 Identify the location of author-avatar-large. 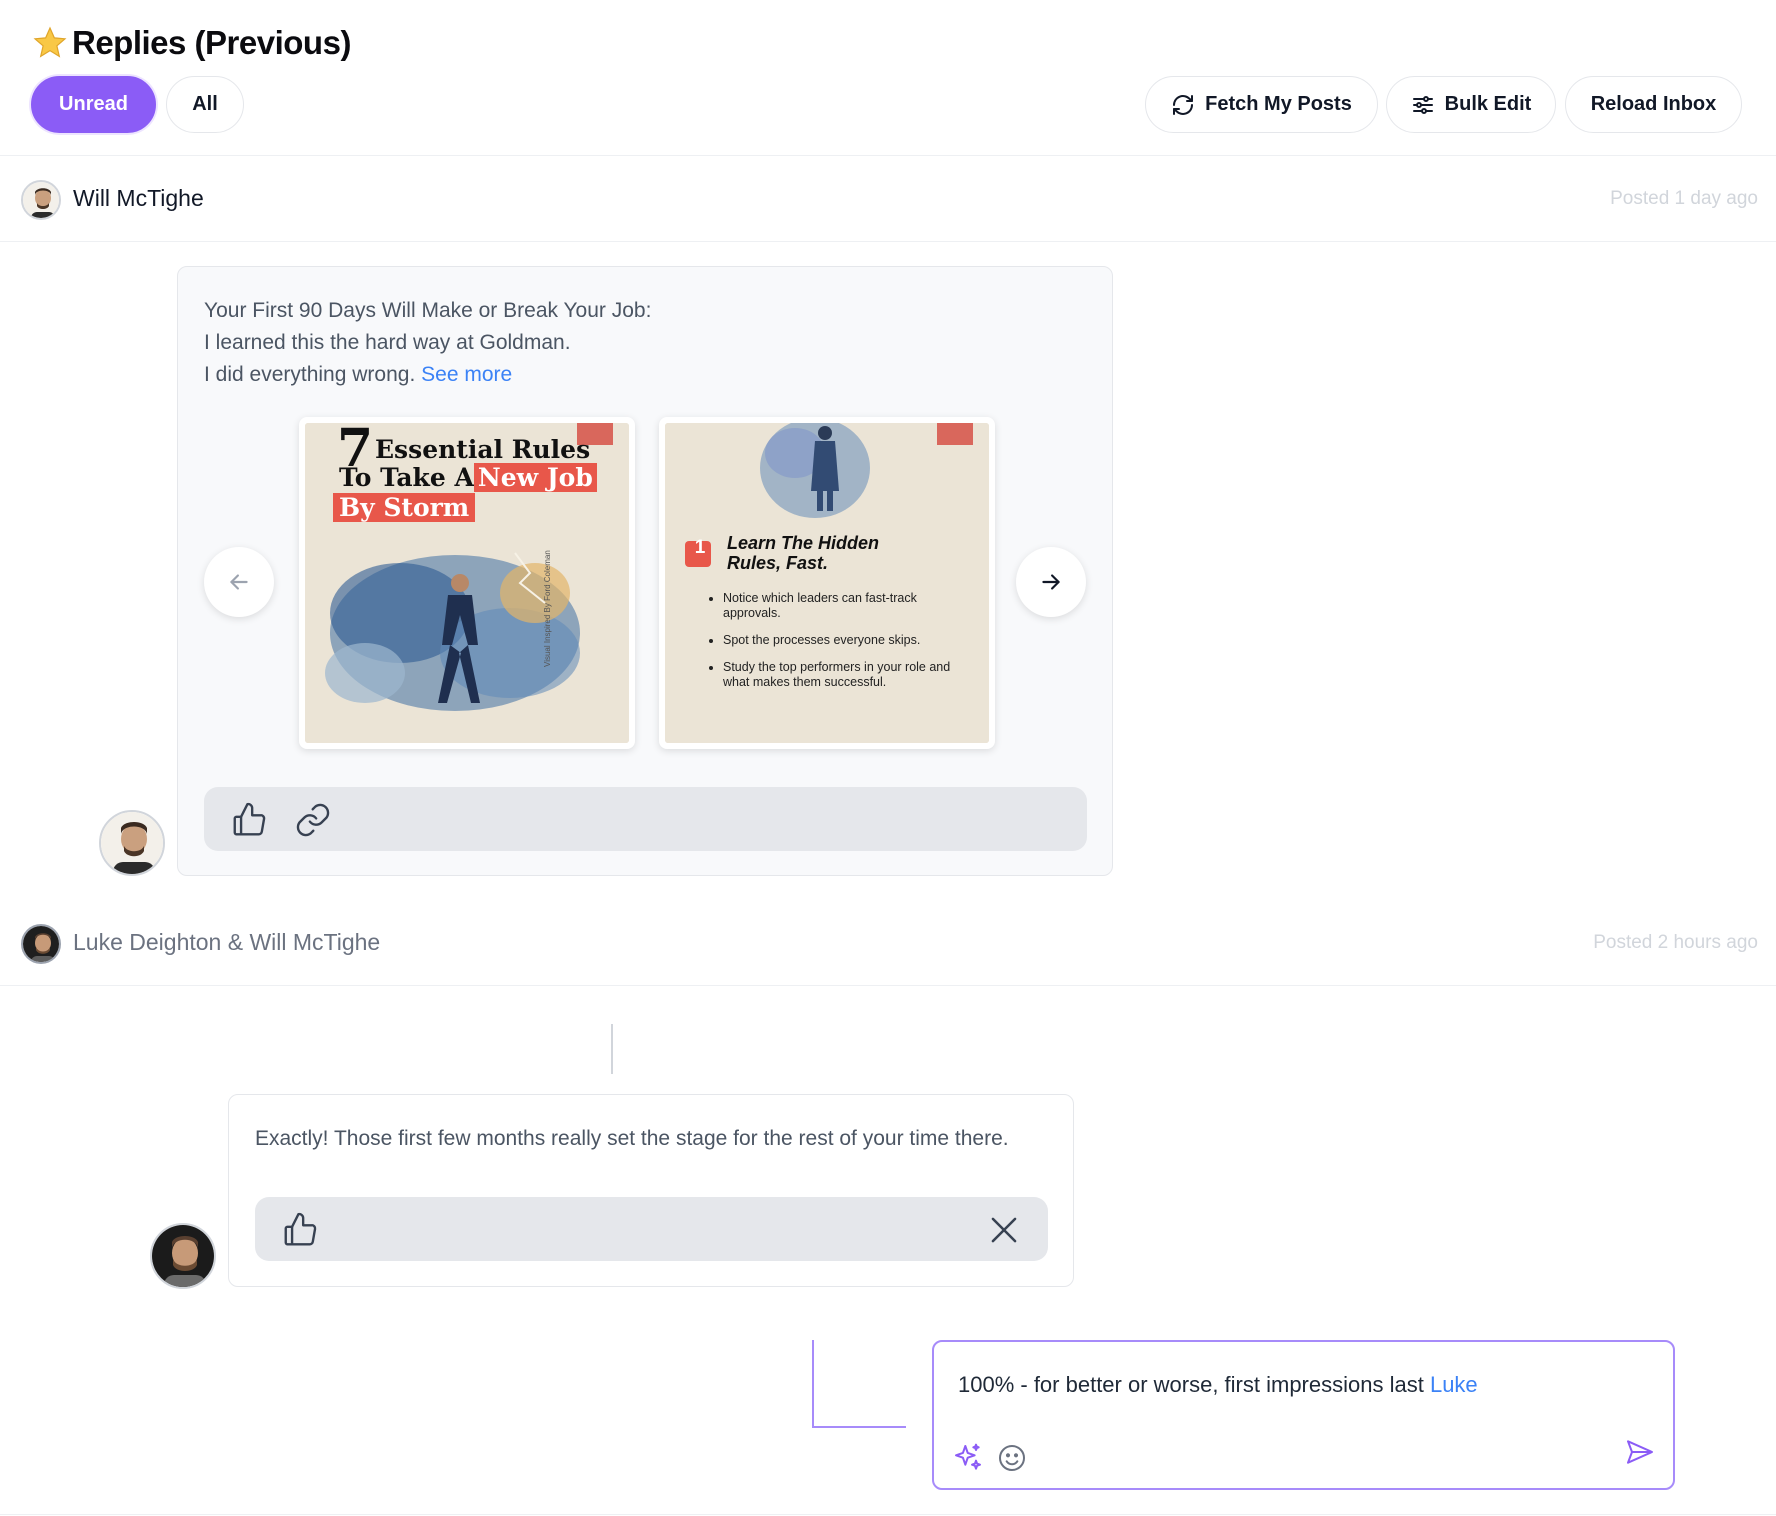
(132, 843).